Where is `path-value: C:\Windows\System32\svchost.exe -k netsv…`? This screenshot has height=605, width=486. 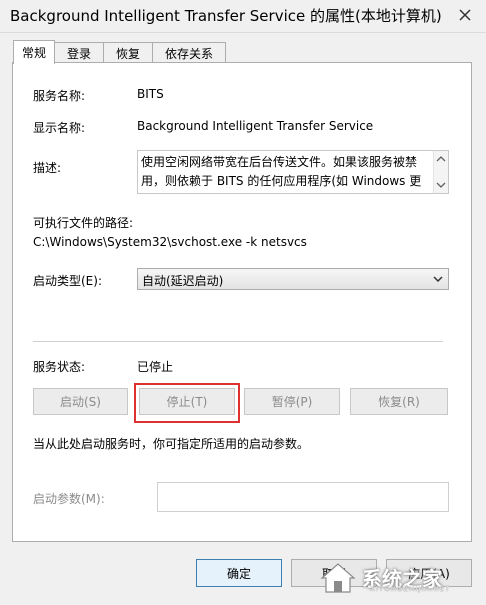 path-value: C:\Windows\System32\svchost.exe -k netsv… is located at coordinates (170, 242).